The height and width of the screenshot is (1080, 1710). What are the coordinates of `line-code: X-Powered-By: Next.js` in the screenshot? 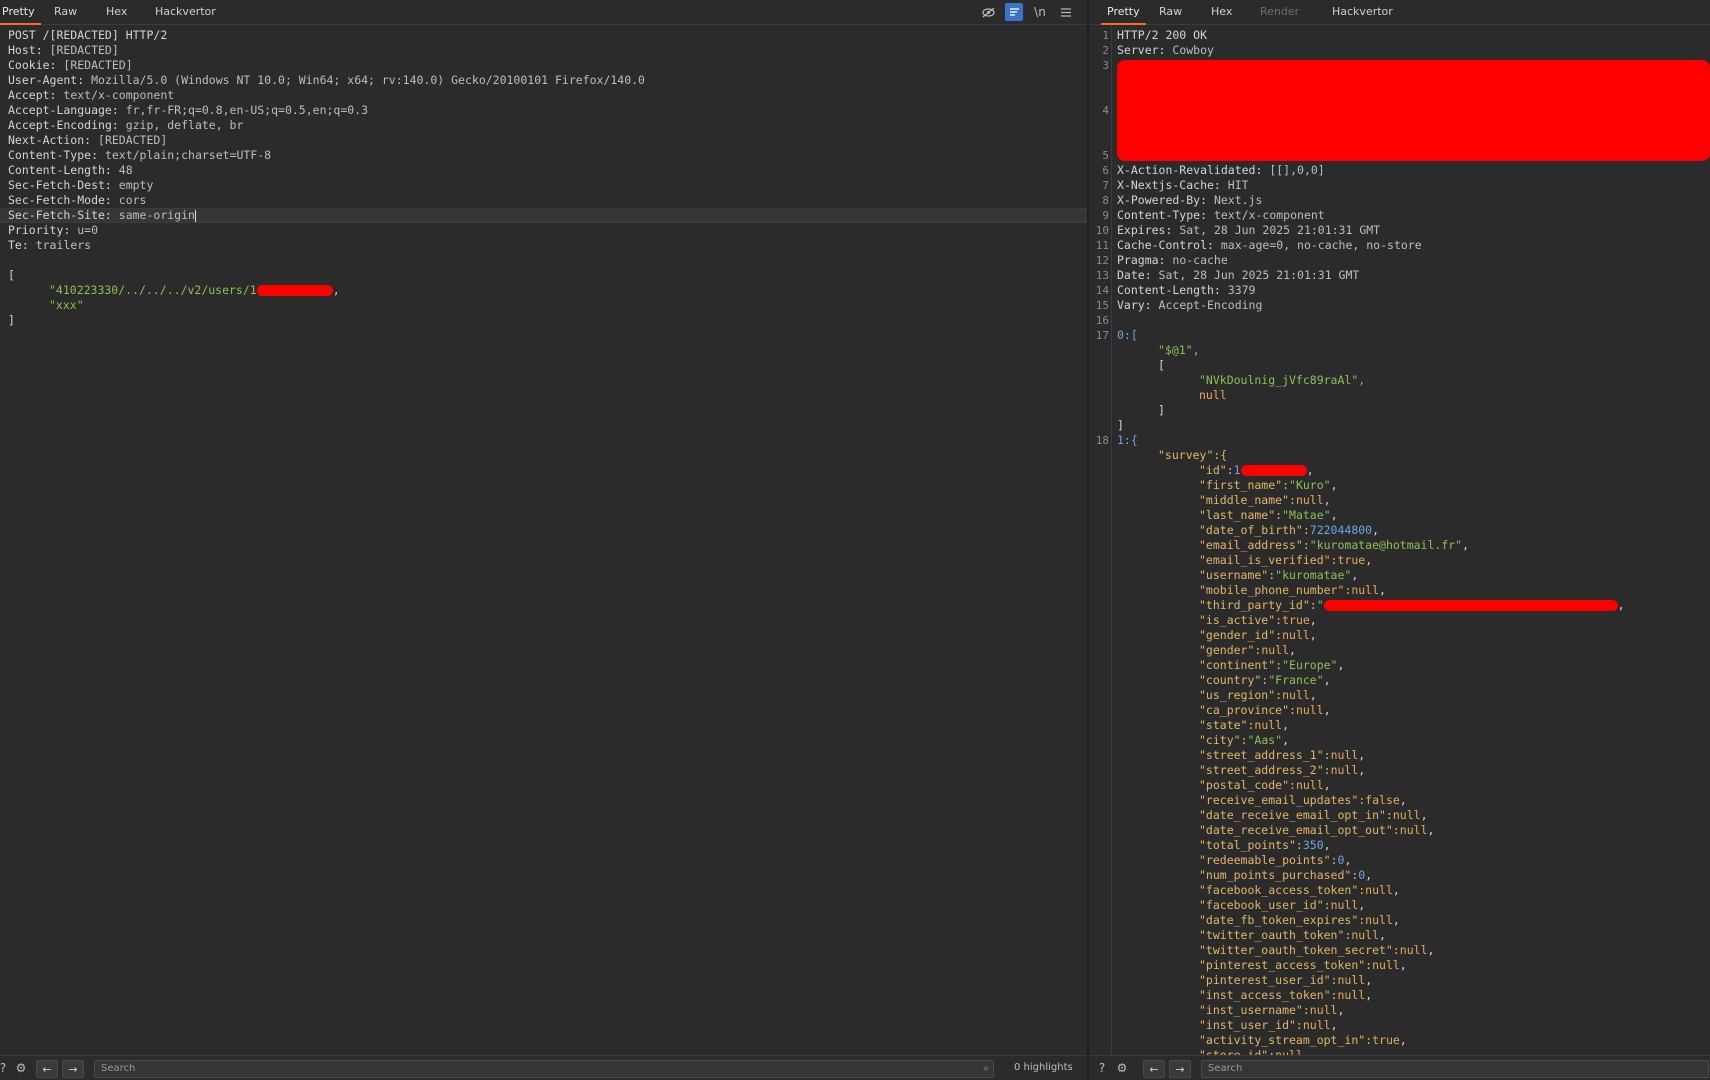 It's located at (1189, 200).